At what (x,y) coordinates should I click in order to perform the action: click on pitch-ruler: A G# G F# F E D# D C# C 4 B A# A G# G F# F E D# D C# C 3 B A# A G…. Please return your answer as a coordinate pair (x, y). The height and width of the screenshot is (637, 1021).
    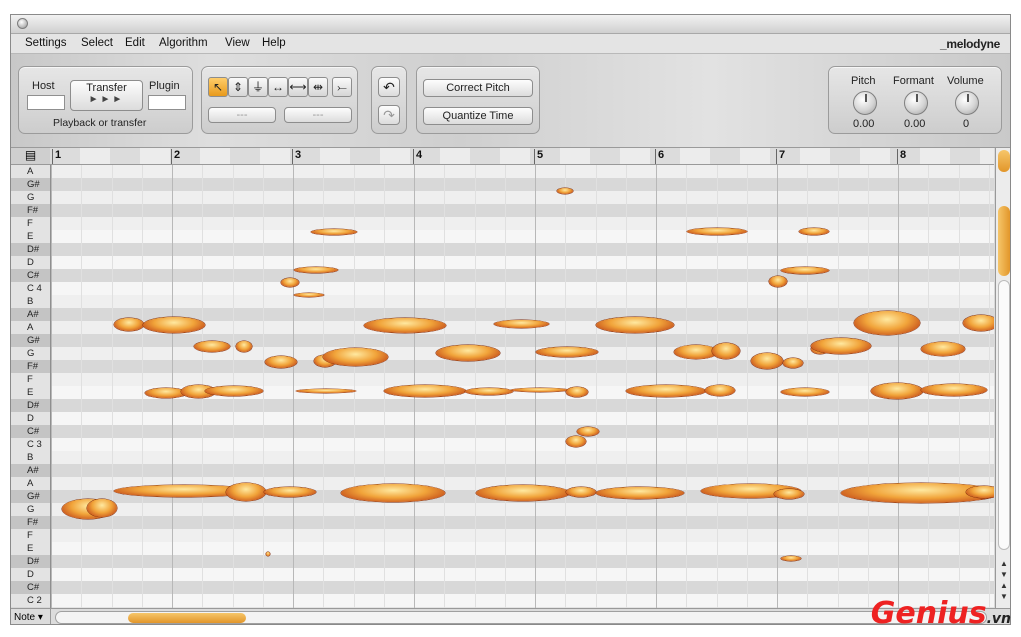
    Looking at the image, I should click on (31, 386).